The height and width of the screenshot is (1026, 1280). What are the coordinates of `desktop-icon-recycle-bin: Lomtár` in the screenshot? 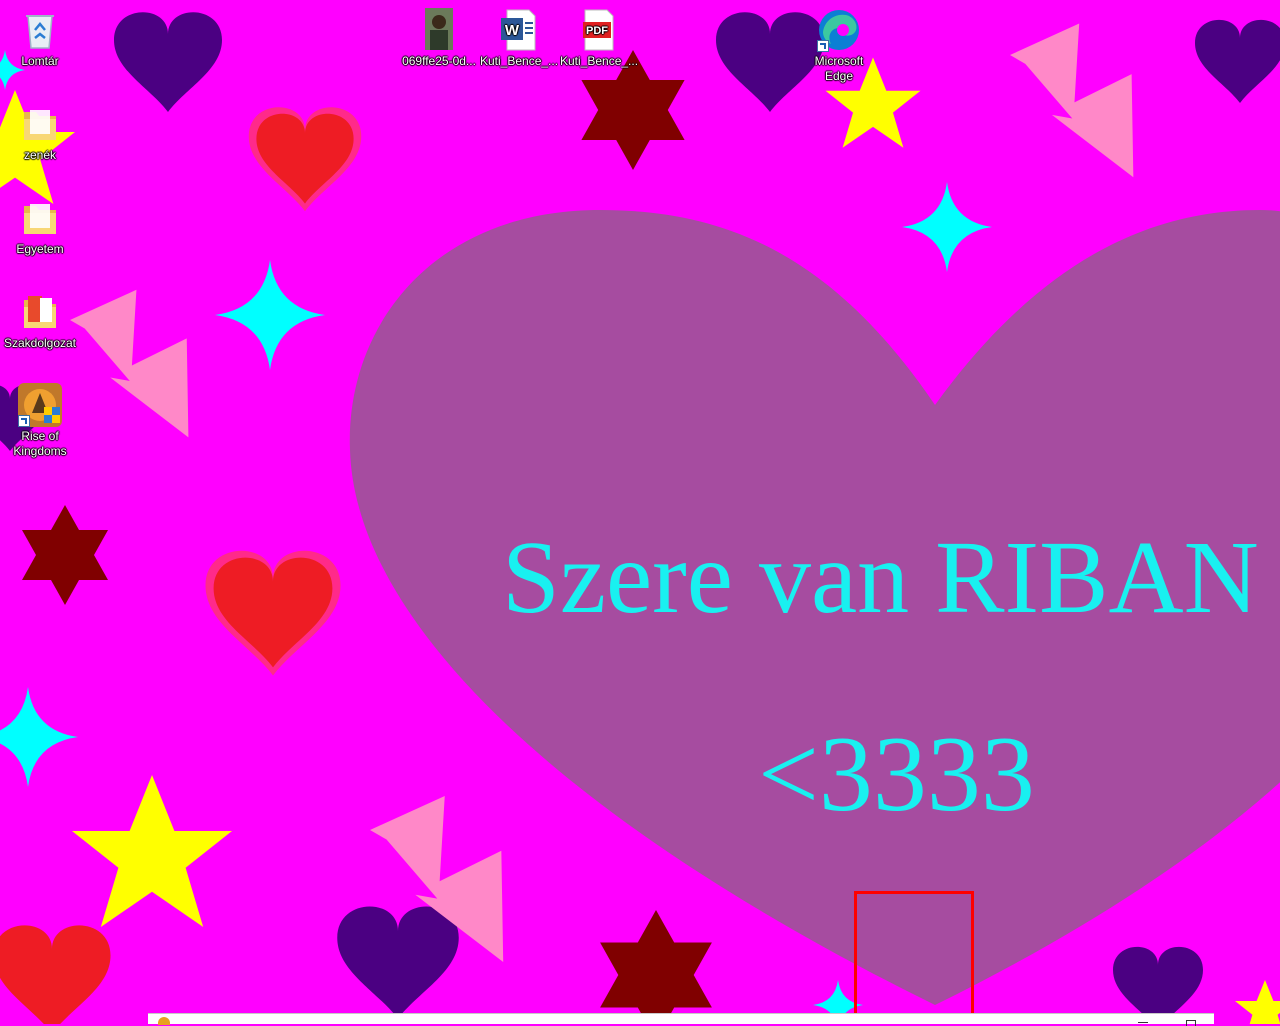 It's located at (40, 38).